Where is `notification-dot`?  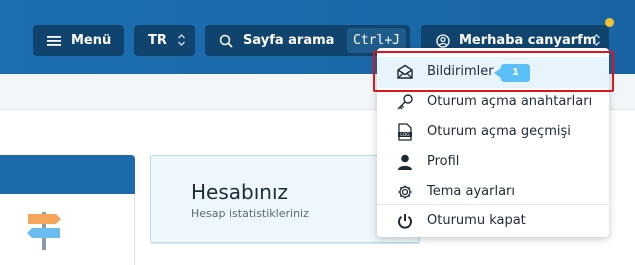 notification-dot is located at coordinates (609, 22).